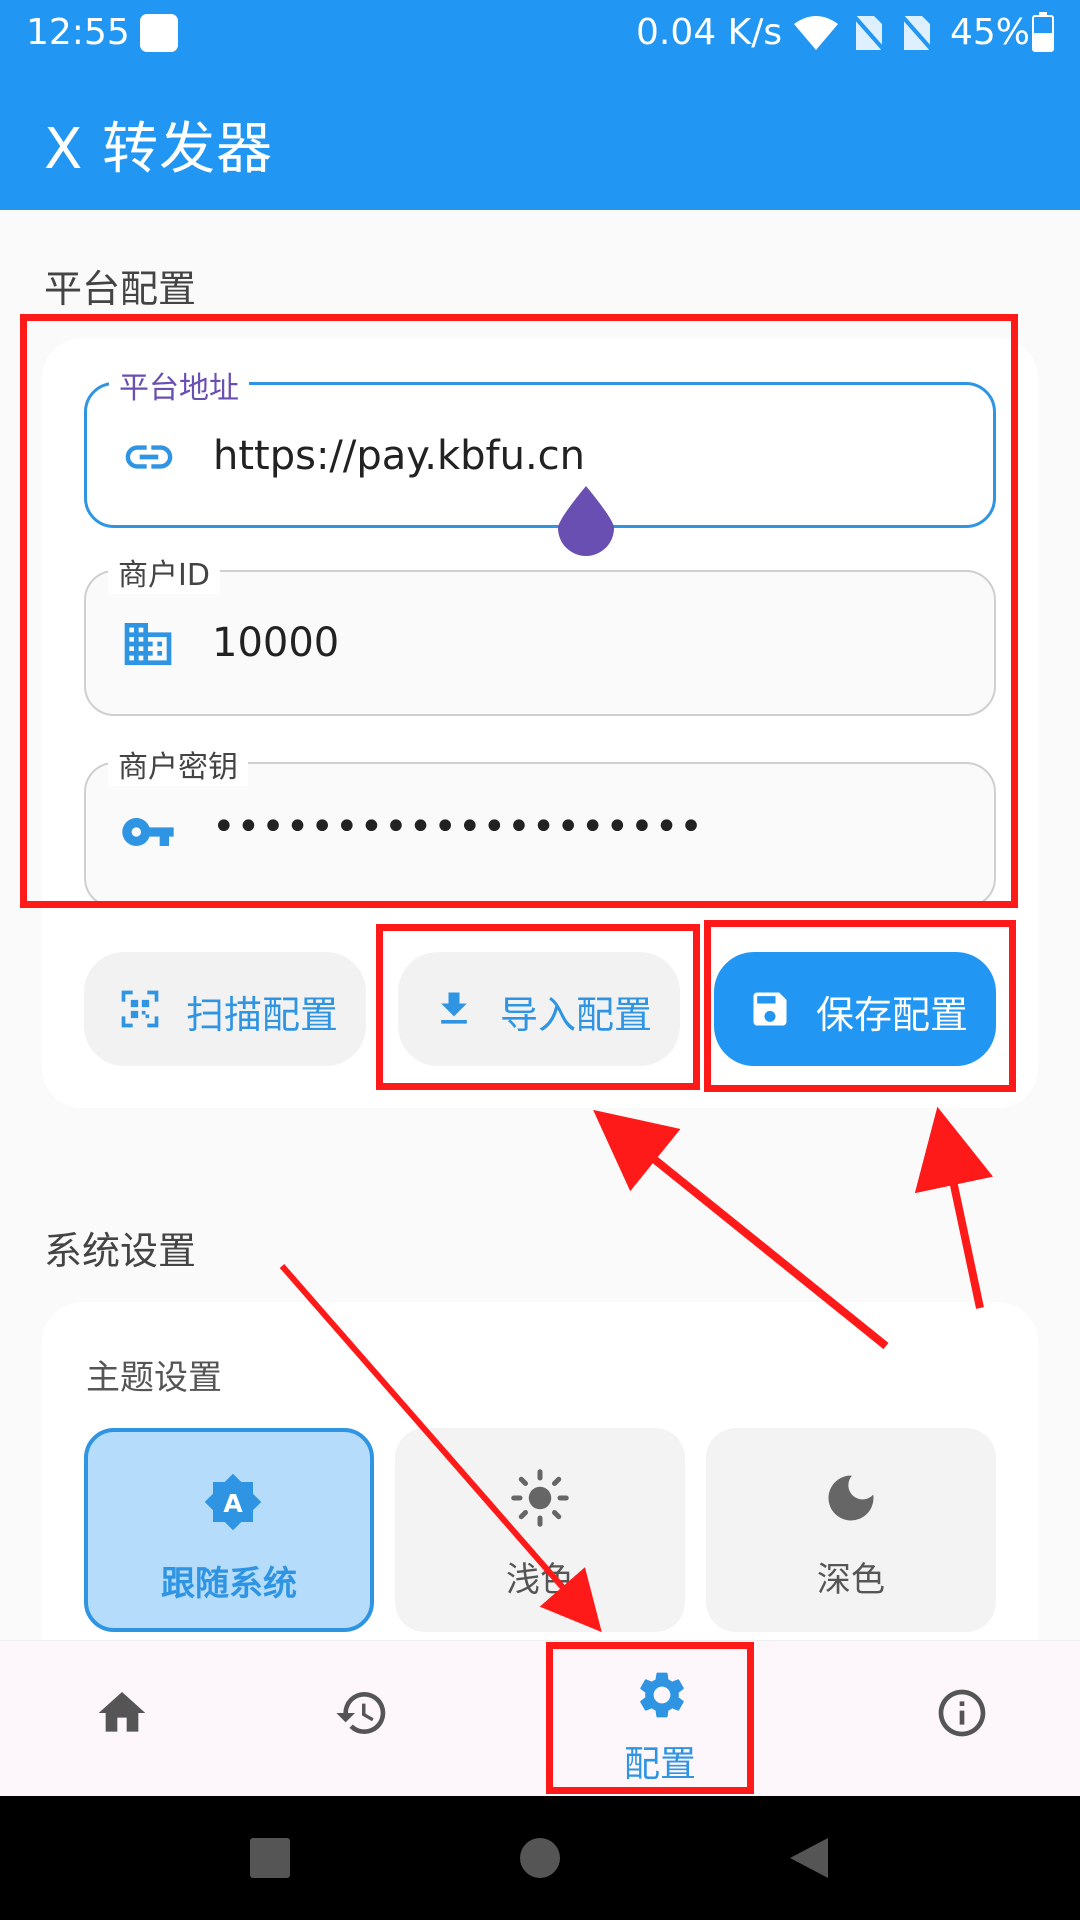  What do you see at coordinates (816, 33) in the screenshot?
I see `wifi-icon` at bounding box center [816, 33].